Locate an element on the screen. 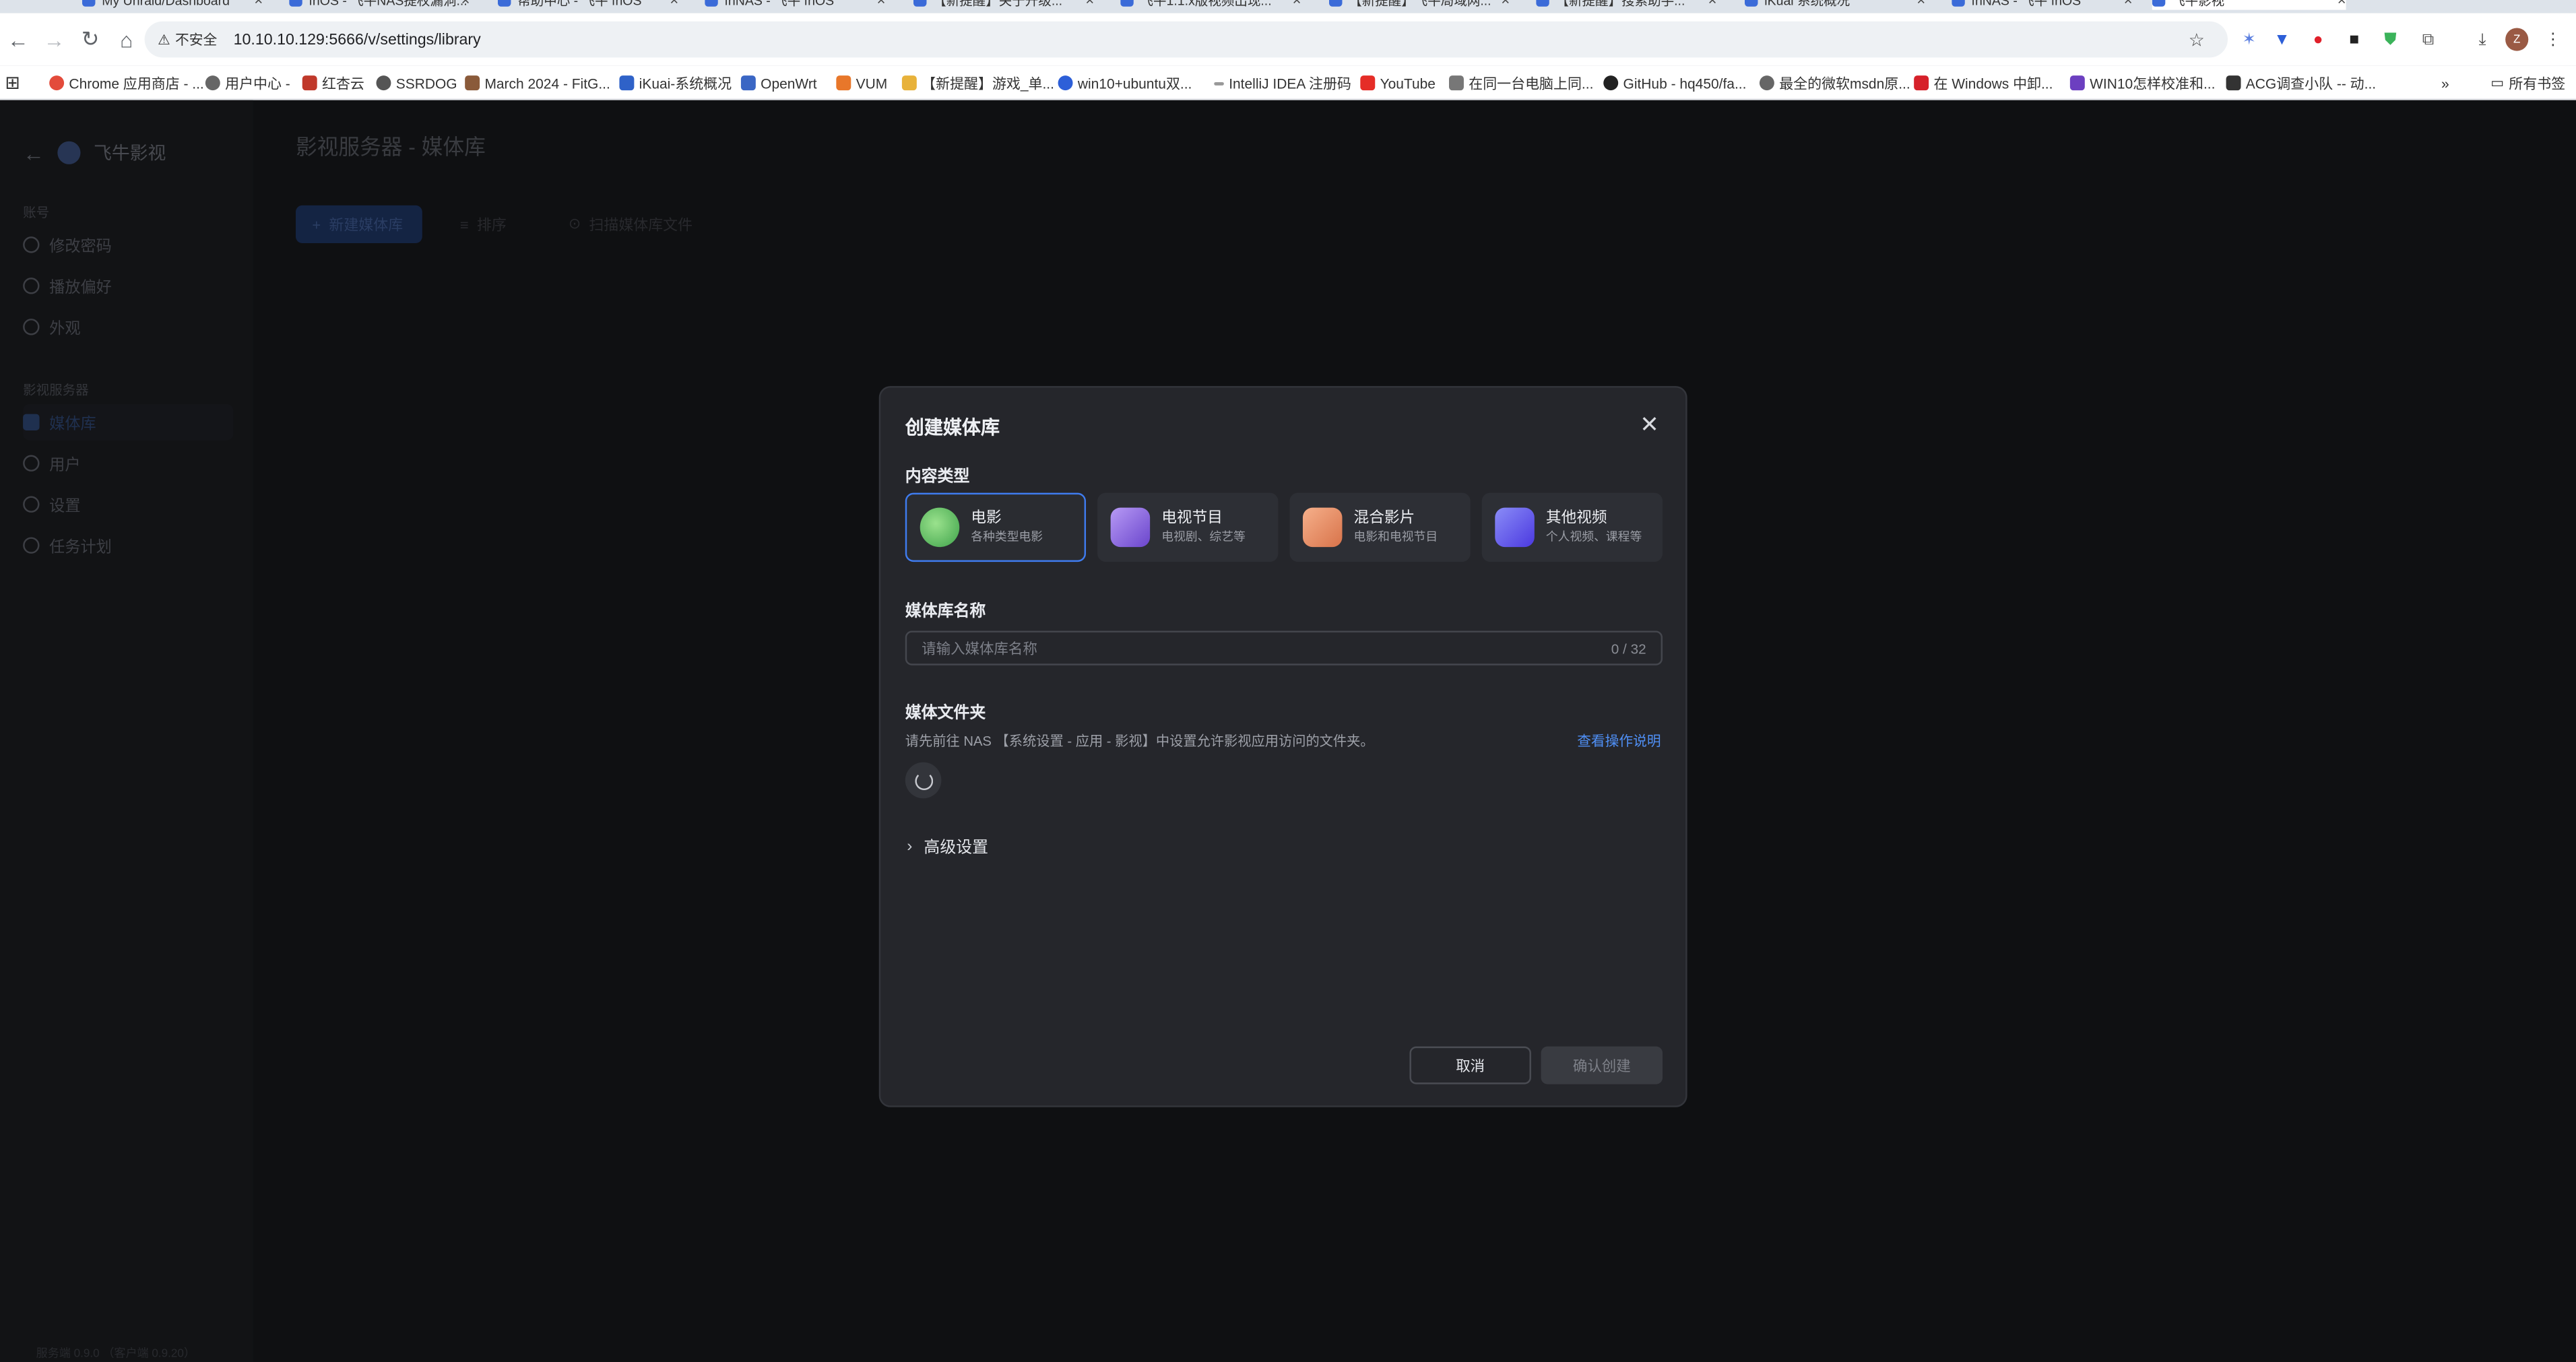  chevron-right-icon: › is located at coordinates (910, 846).